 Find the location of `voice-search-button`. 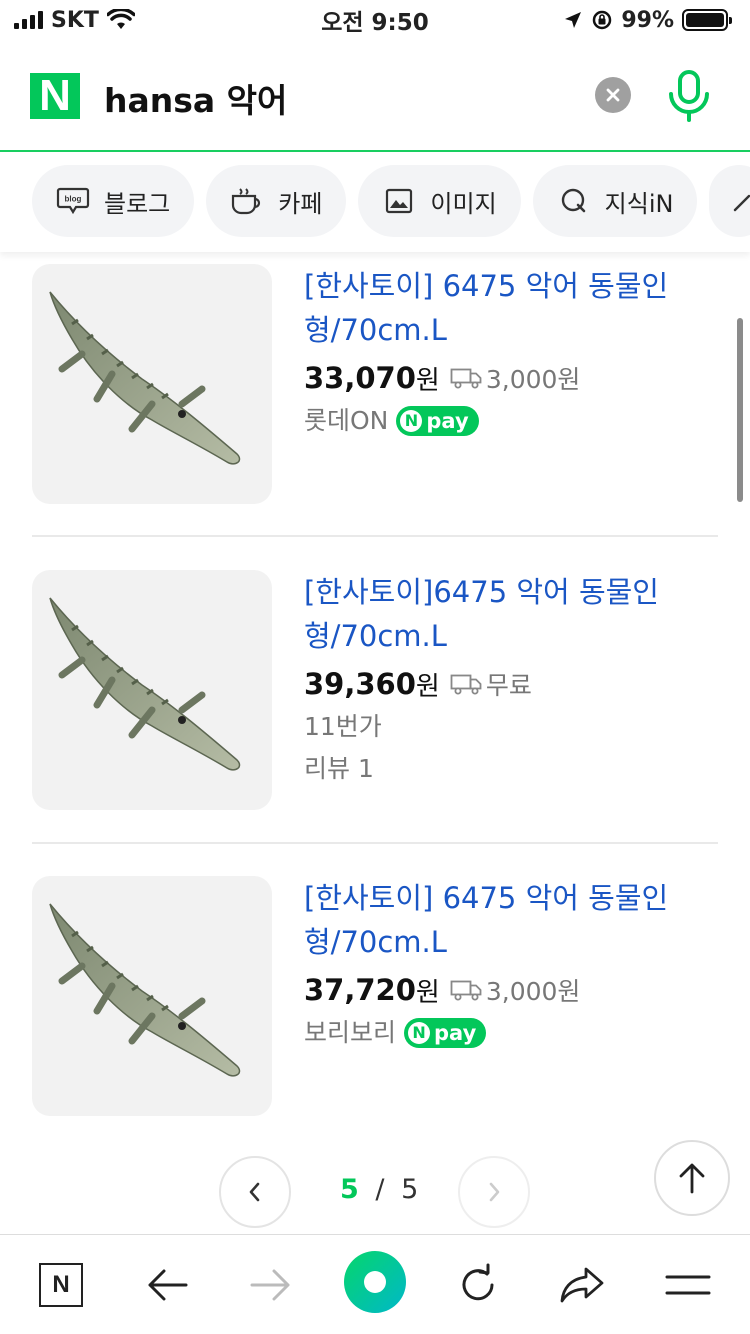

voice-search-button is located at coordinates (689, 96).